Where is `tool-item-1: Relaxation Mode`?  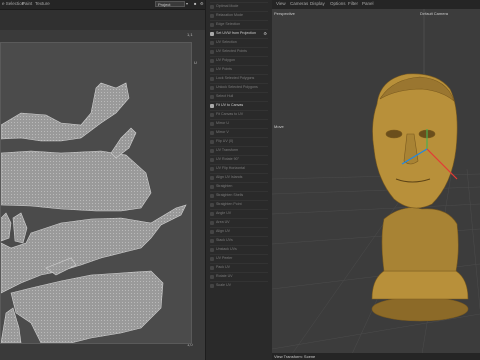
tool-item-1: Relaxation Mode is located at coordinates (239, 15).